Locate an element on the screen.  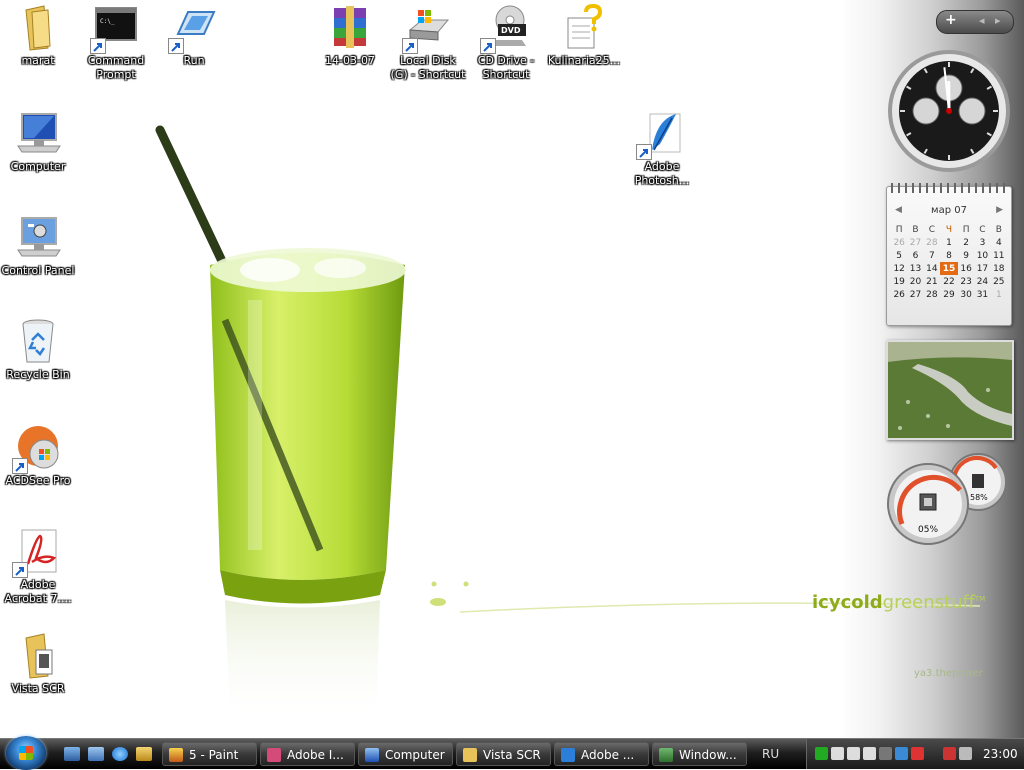
media-back-icon is located at coordinates (837, 753).